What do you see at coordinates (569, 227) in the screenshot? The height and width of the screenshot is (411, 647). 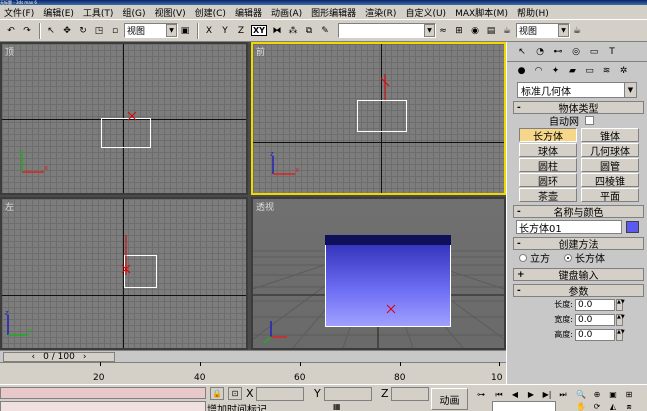 I see `object-name-field: 长方体01` at bounding box center [569, 227].